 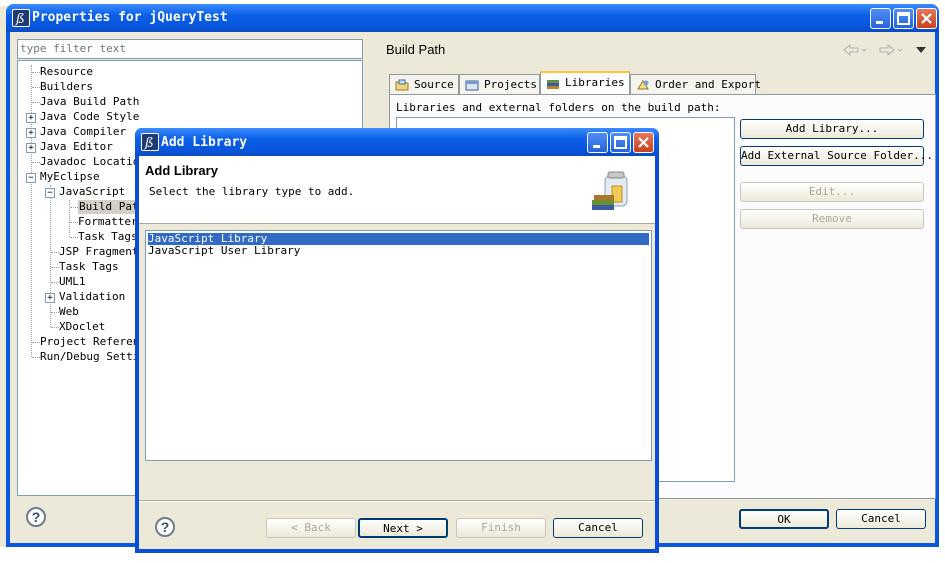 What do you see at coordinates (615, 192) in the screenshot?
I see `library-jar-icon` at bounding box center [615, 192].